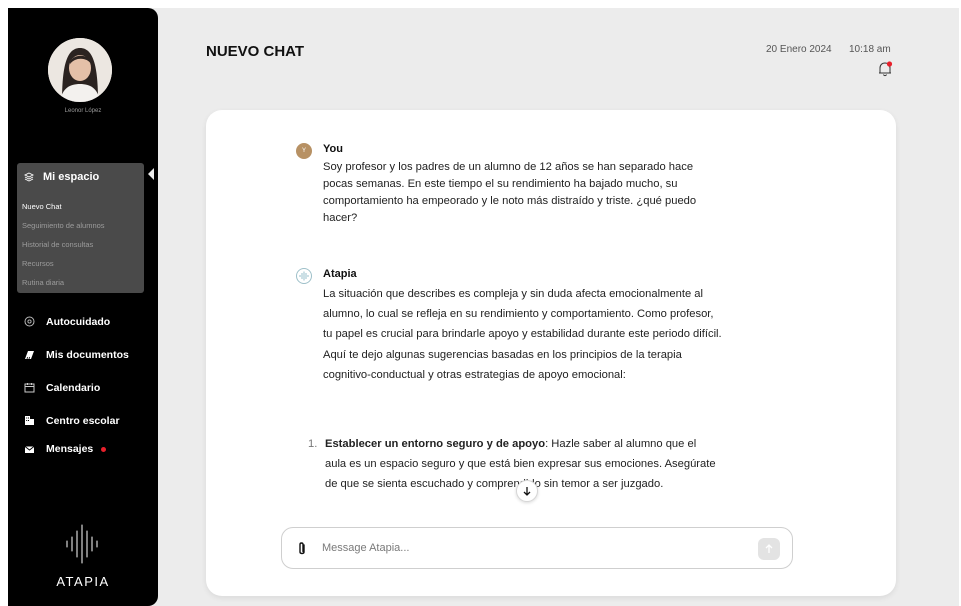 Image resolution: width=961 pixels, height=606 pixels. Describe the element at coordinates (302, 551) in the screenshot. I see `attach-icon` at that location.